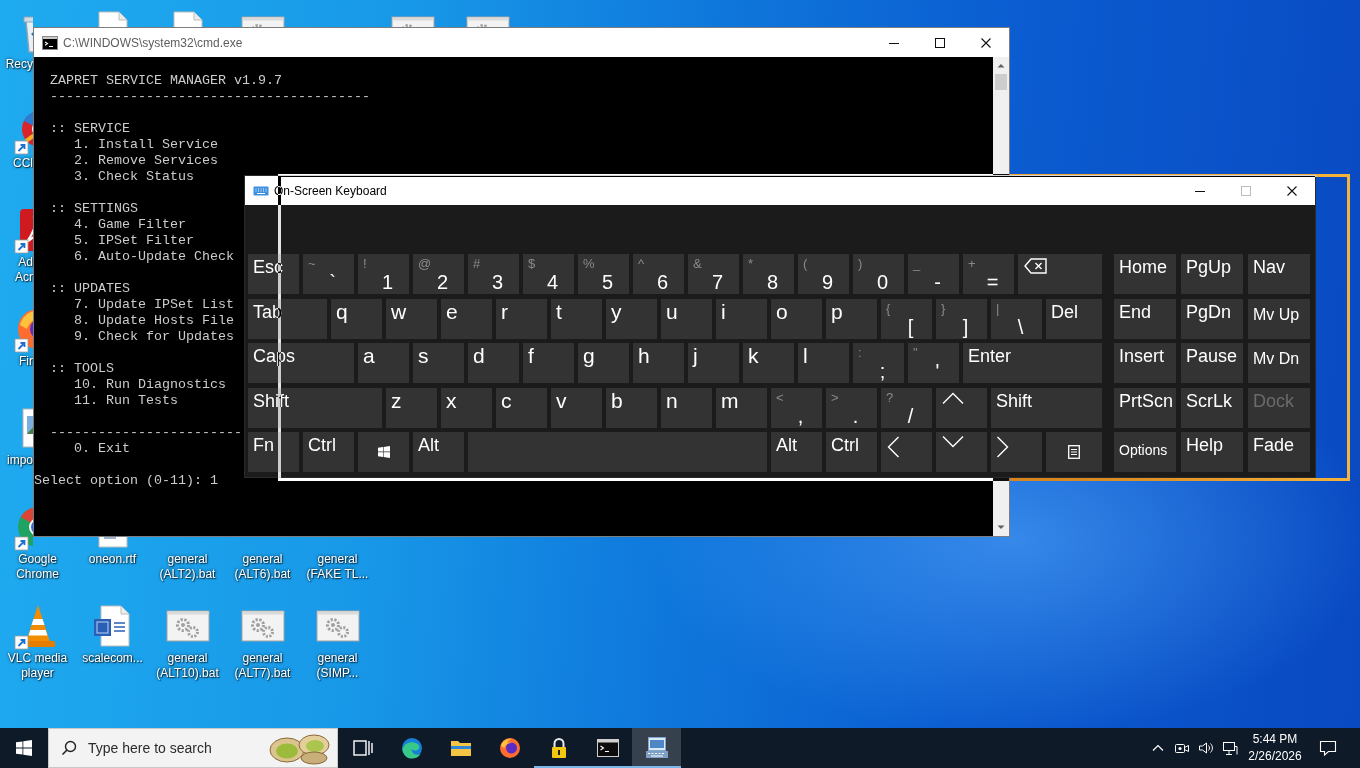 This screenshot has height=768, width=1360. I want to click on keyboard-key: ? /, so click(906, 407).